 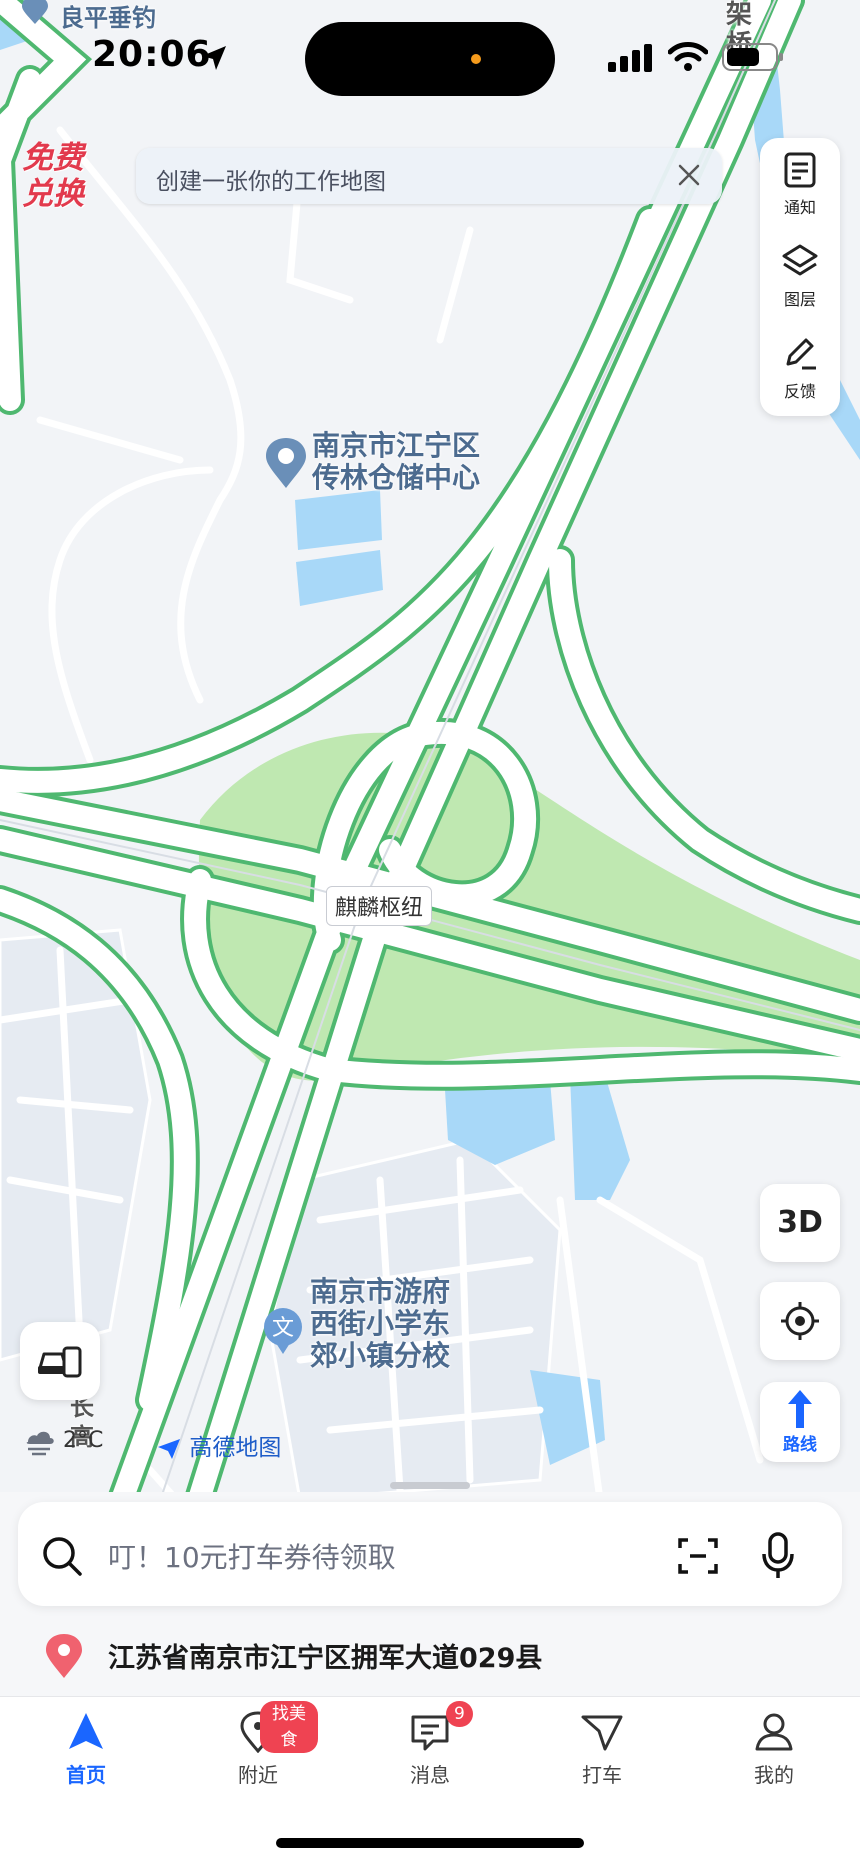 What do you see at coordinates (774, 1775) in the screenshot?
I see `tab-profile-label: 我的` at bounding box center [774, 1775].